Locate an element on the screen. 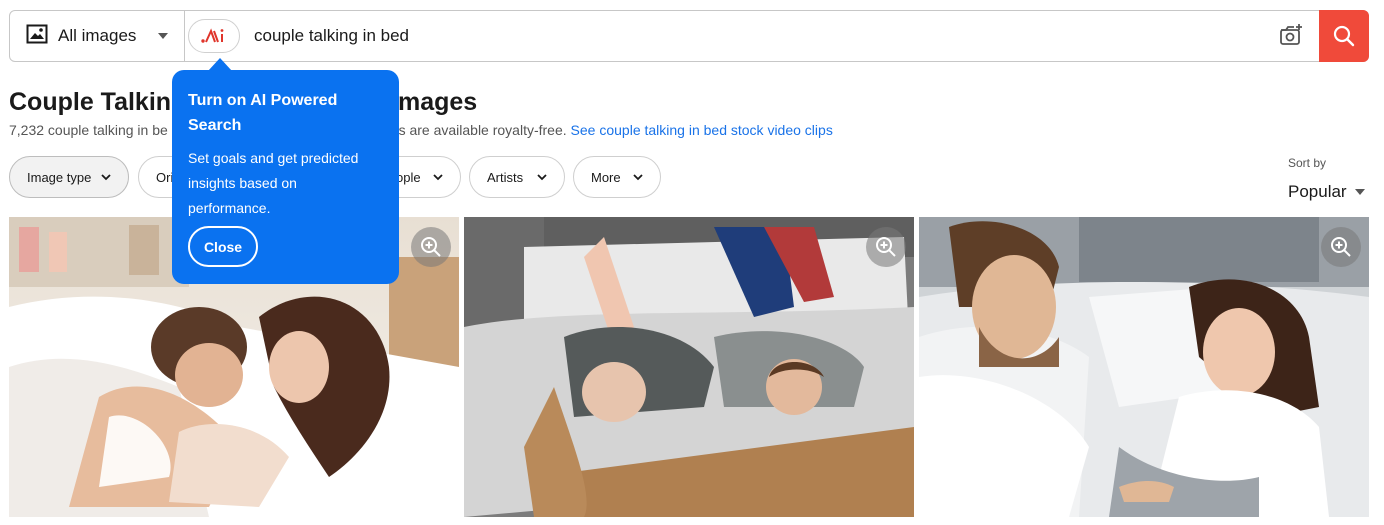  filter-artists: Artists is located at coordinates (517, 177).